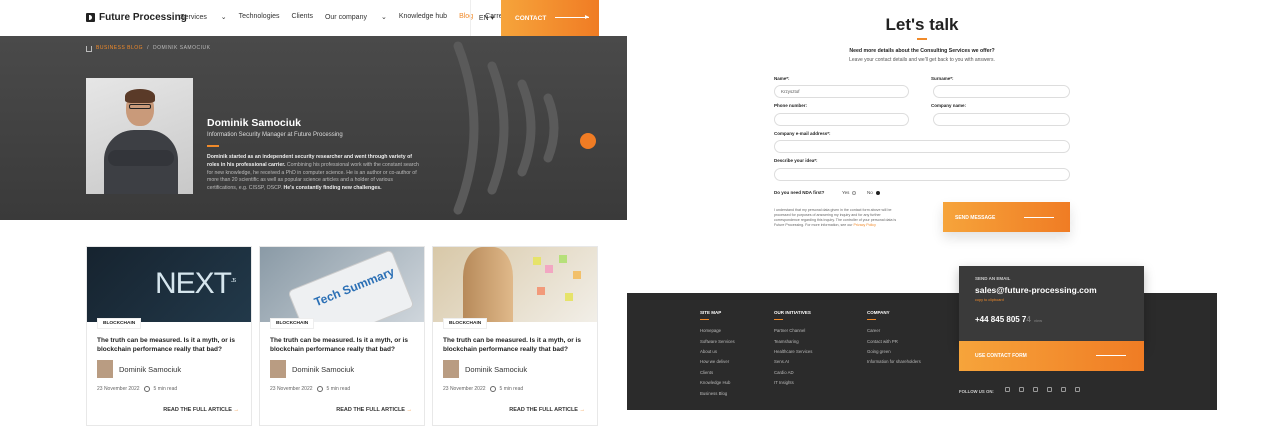 The width and height of the screenshot is (1280, 440). I want to click on phone-hidden: 4, so click(1028, 319).